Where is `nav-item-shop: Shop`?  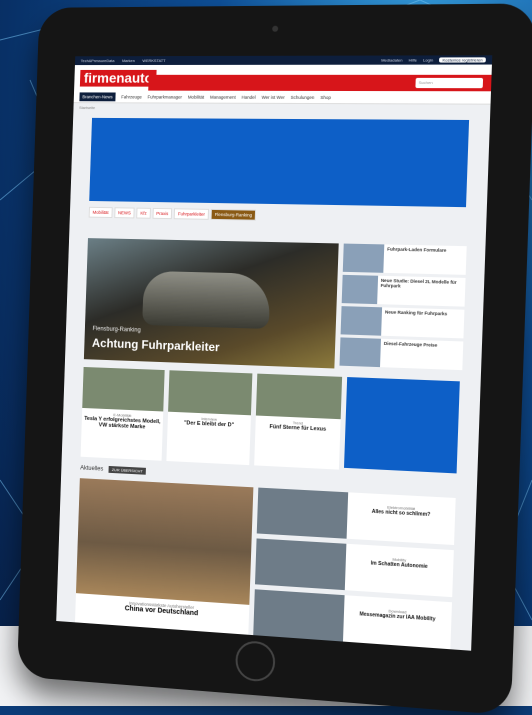 nav-item-shop: Shop is located at coordinates (325, 96).